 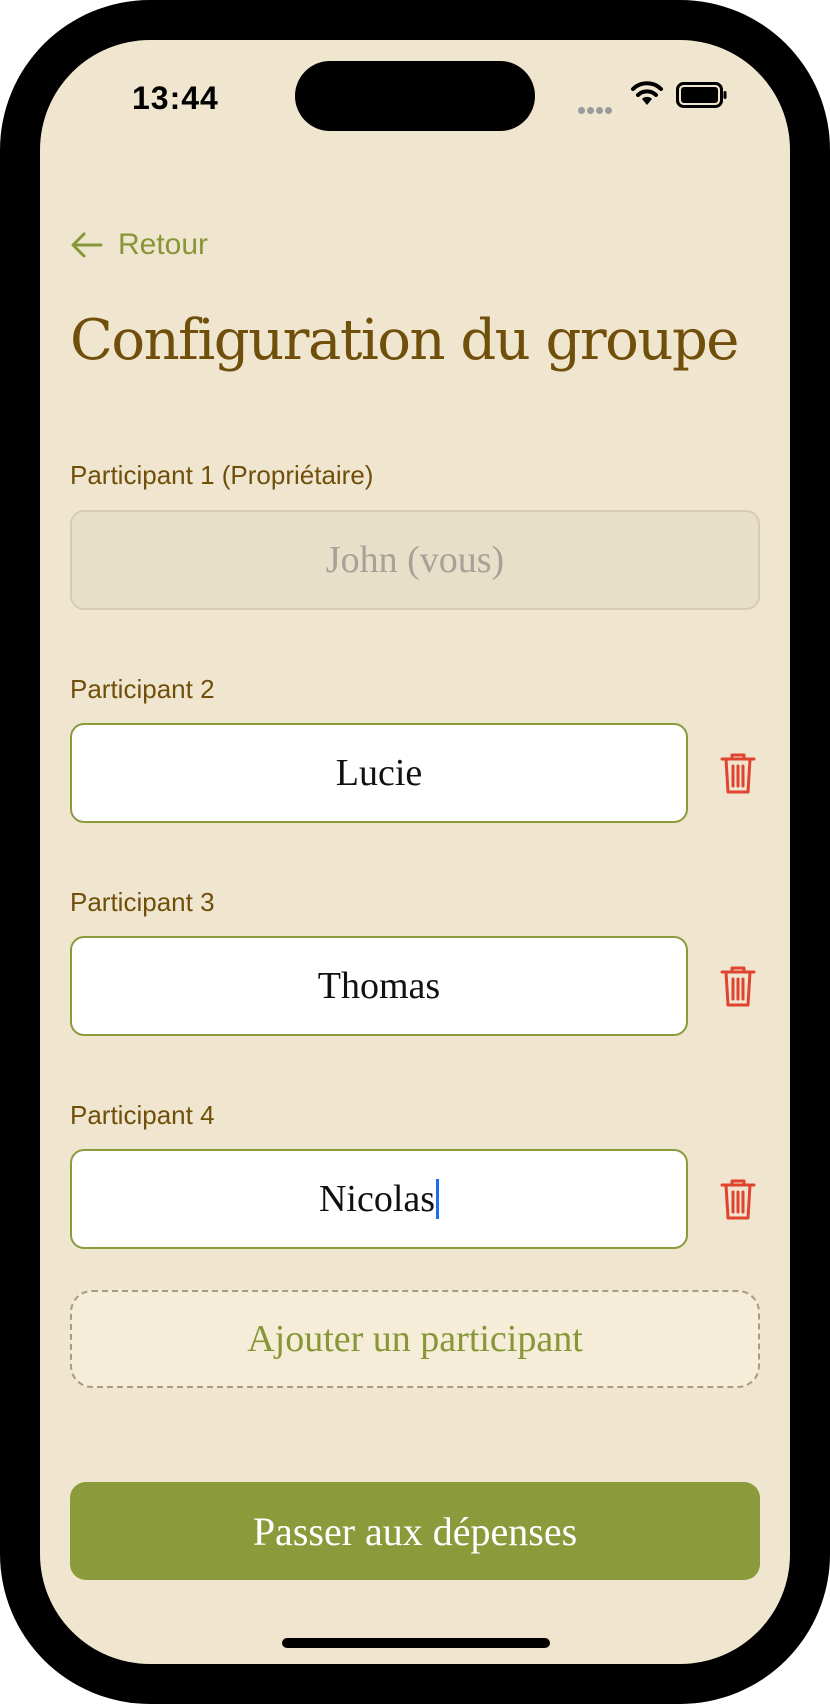 I want to click on battery-icon, so click(x=701, y=95).